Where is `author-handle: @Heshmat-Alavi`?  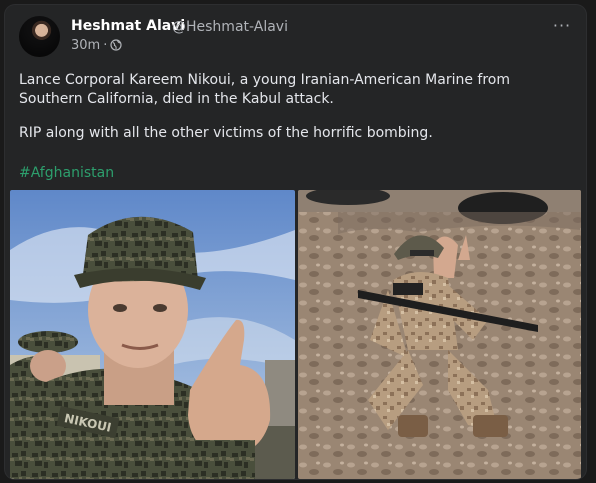 author-handle: @Heshmat-Alavi is located at coordinates (230, 27).